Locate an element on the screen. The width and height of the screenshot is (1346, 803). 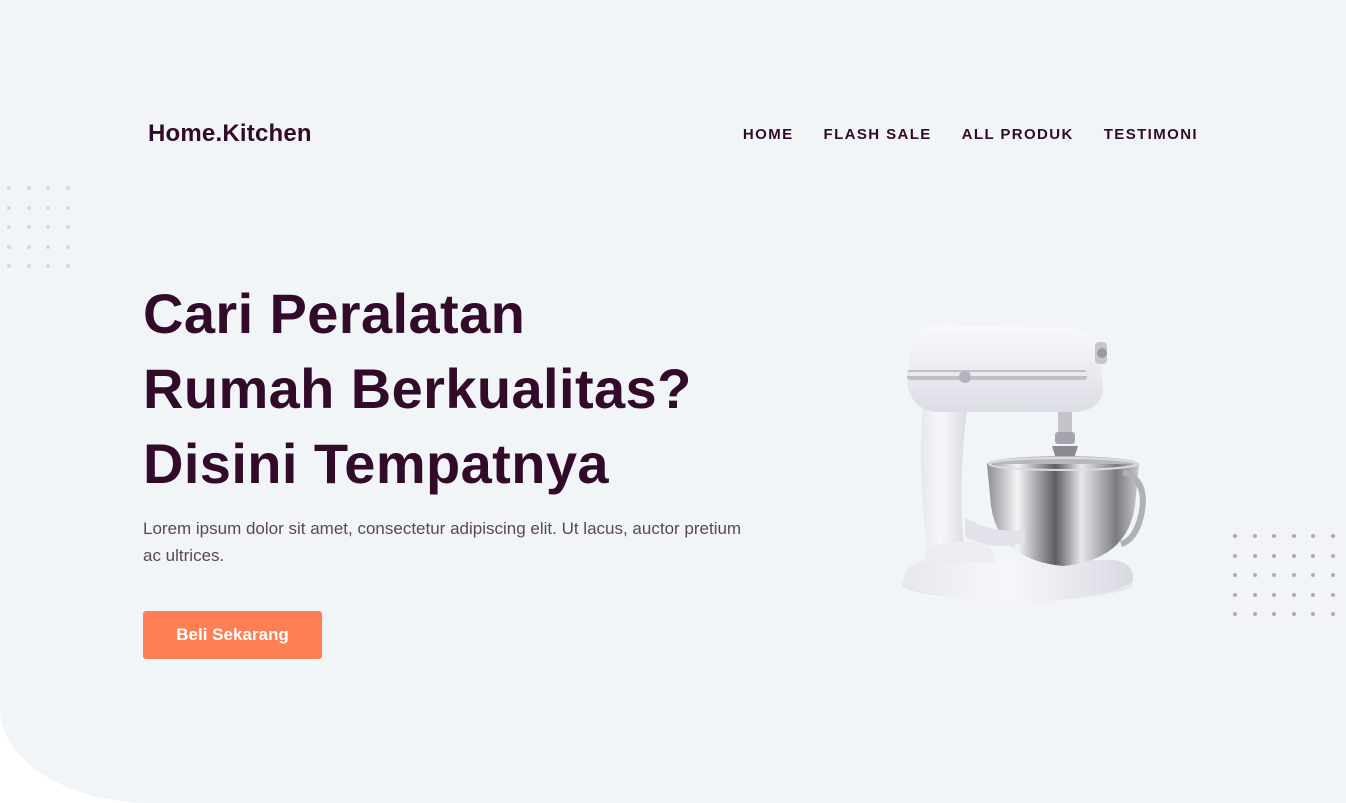
brand-logo: Home.Kitchen is located at coordinates (230, 134).